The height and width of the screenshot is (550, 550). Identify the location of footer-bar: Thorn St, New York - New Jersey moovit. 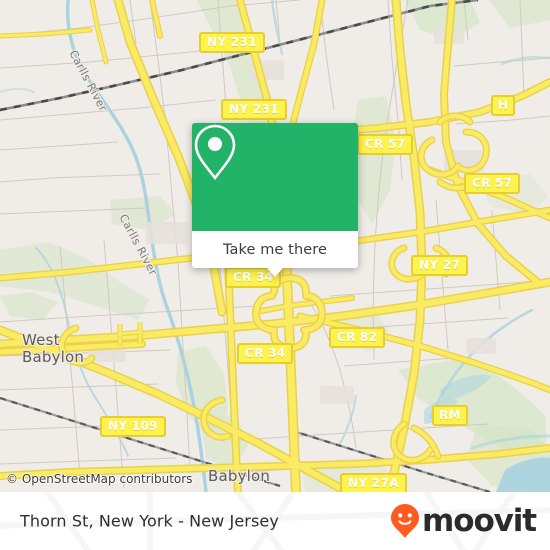
(275, 521).